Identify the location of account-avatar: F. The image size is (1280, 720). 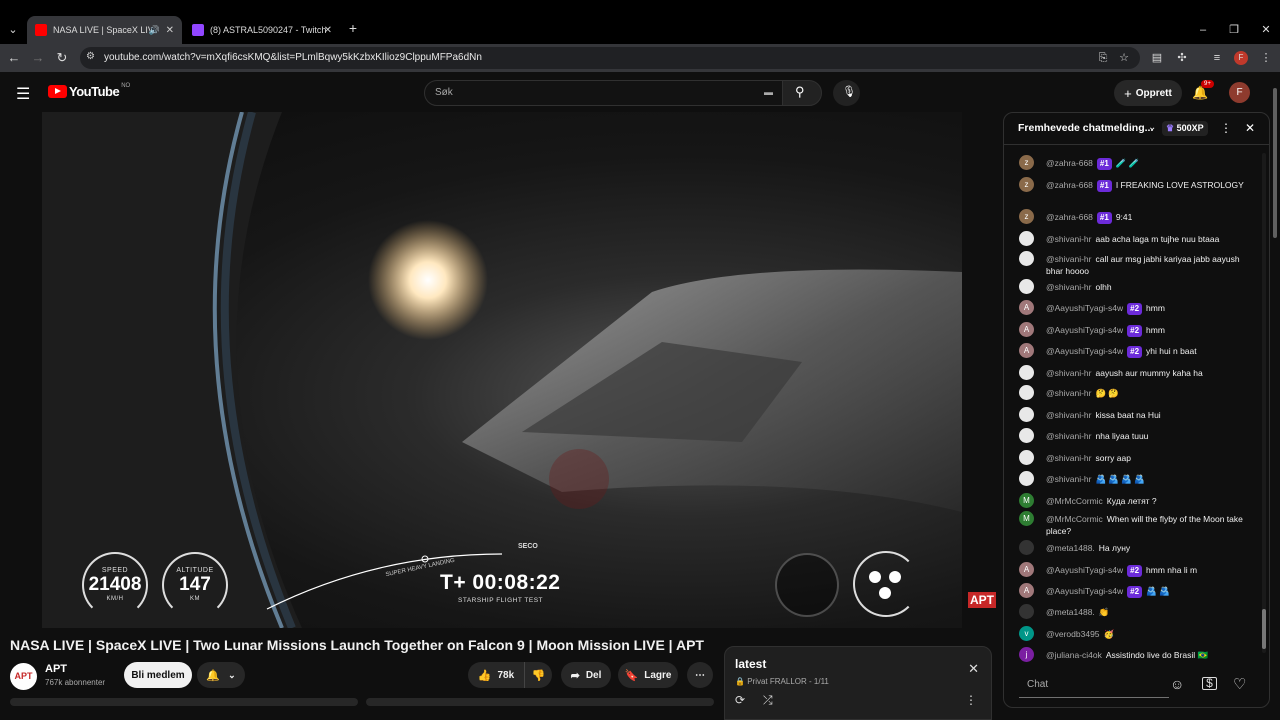
(1239, 92).